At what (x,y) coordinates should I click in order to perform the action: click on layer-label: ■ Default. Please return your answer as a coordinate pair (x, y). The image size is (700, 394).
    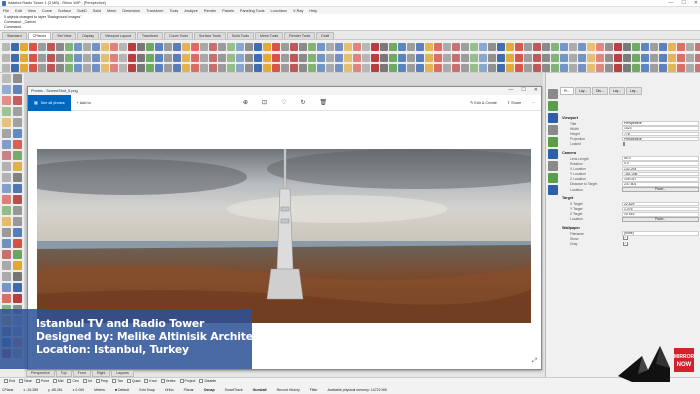
    Looking at the image, I should click on (122, 390).